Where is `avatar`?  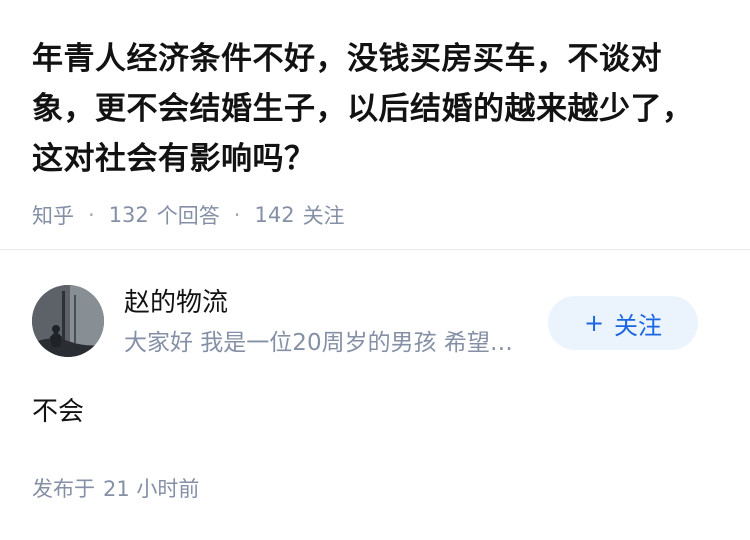
avatar is located at coordinates (68, 321).